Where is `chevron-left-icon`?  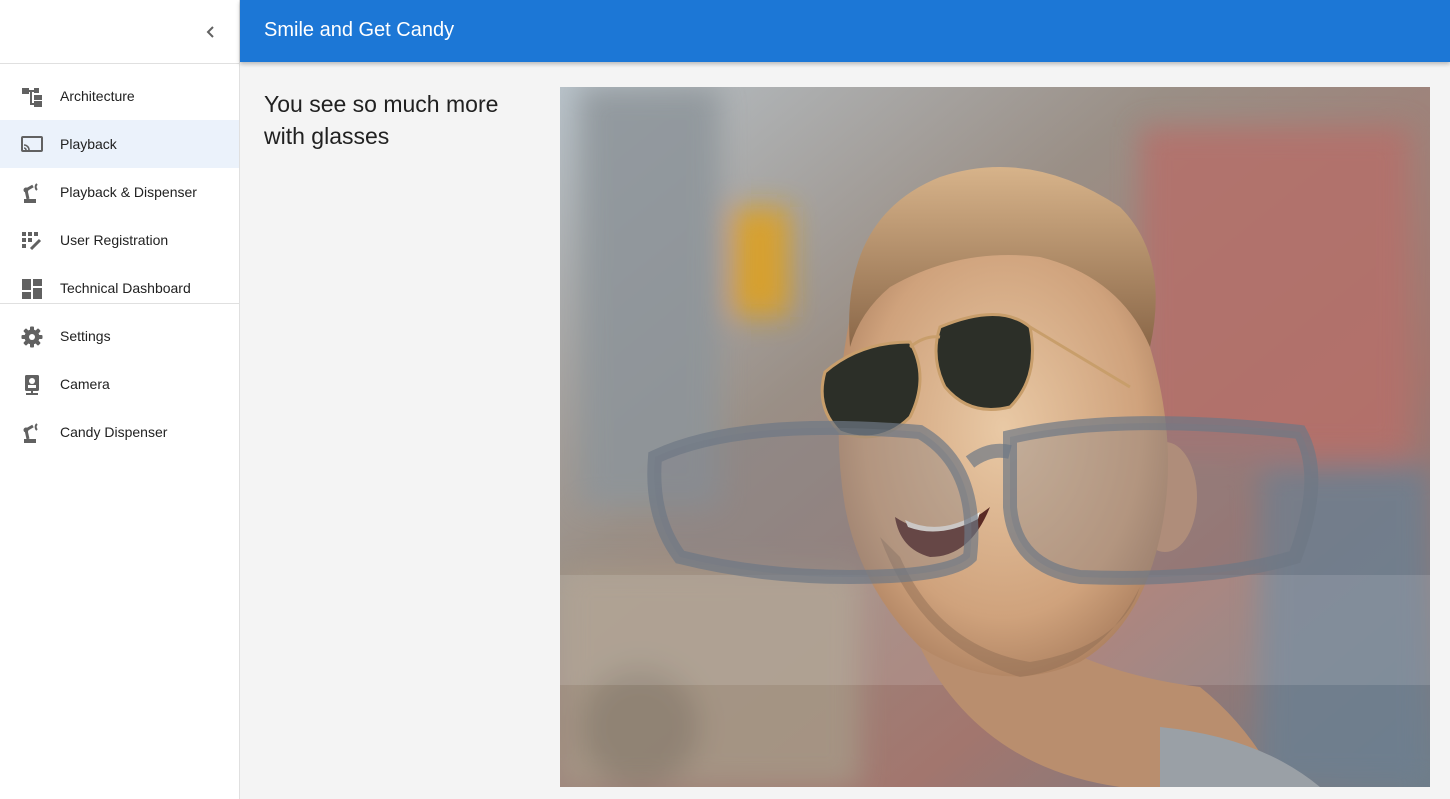
chevron-left-icon is located at coordinates (210, 32).